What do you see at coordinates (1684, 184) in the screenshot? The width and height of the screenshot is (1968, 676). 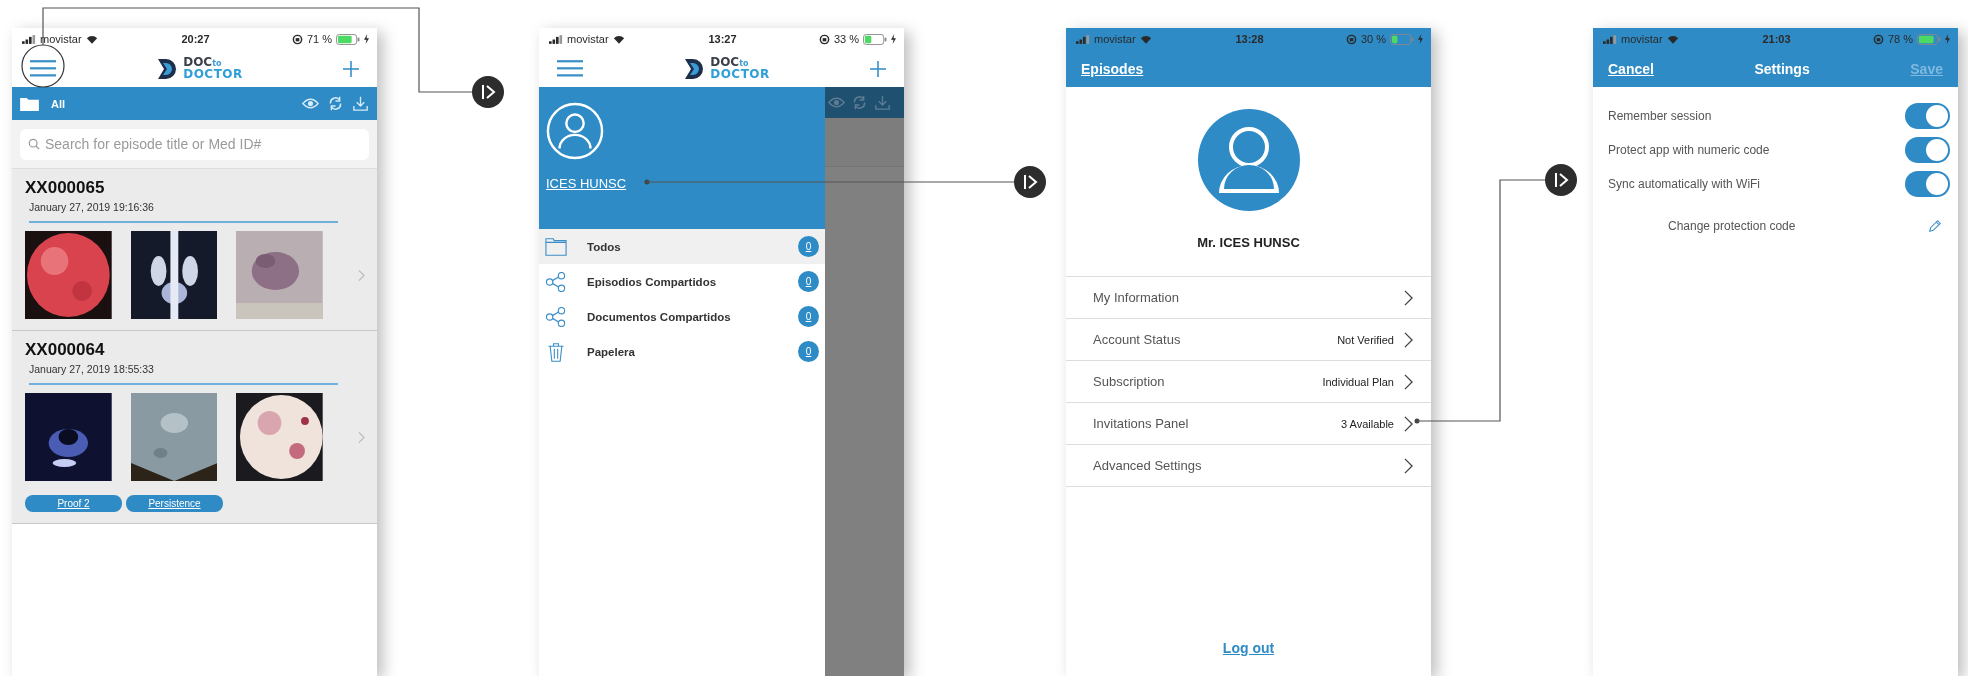 I see `setting-label: Sync automatically with WiFi` at bounding box center [1684, 184].